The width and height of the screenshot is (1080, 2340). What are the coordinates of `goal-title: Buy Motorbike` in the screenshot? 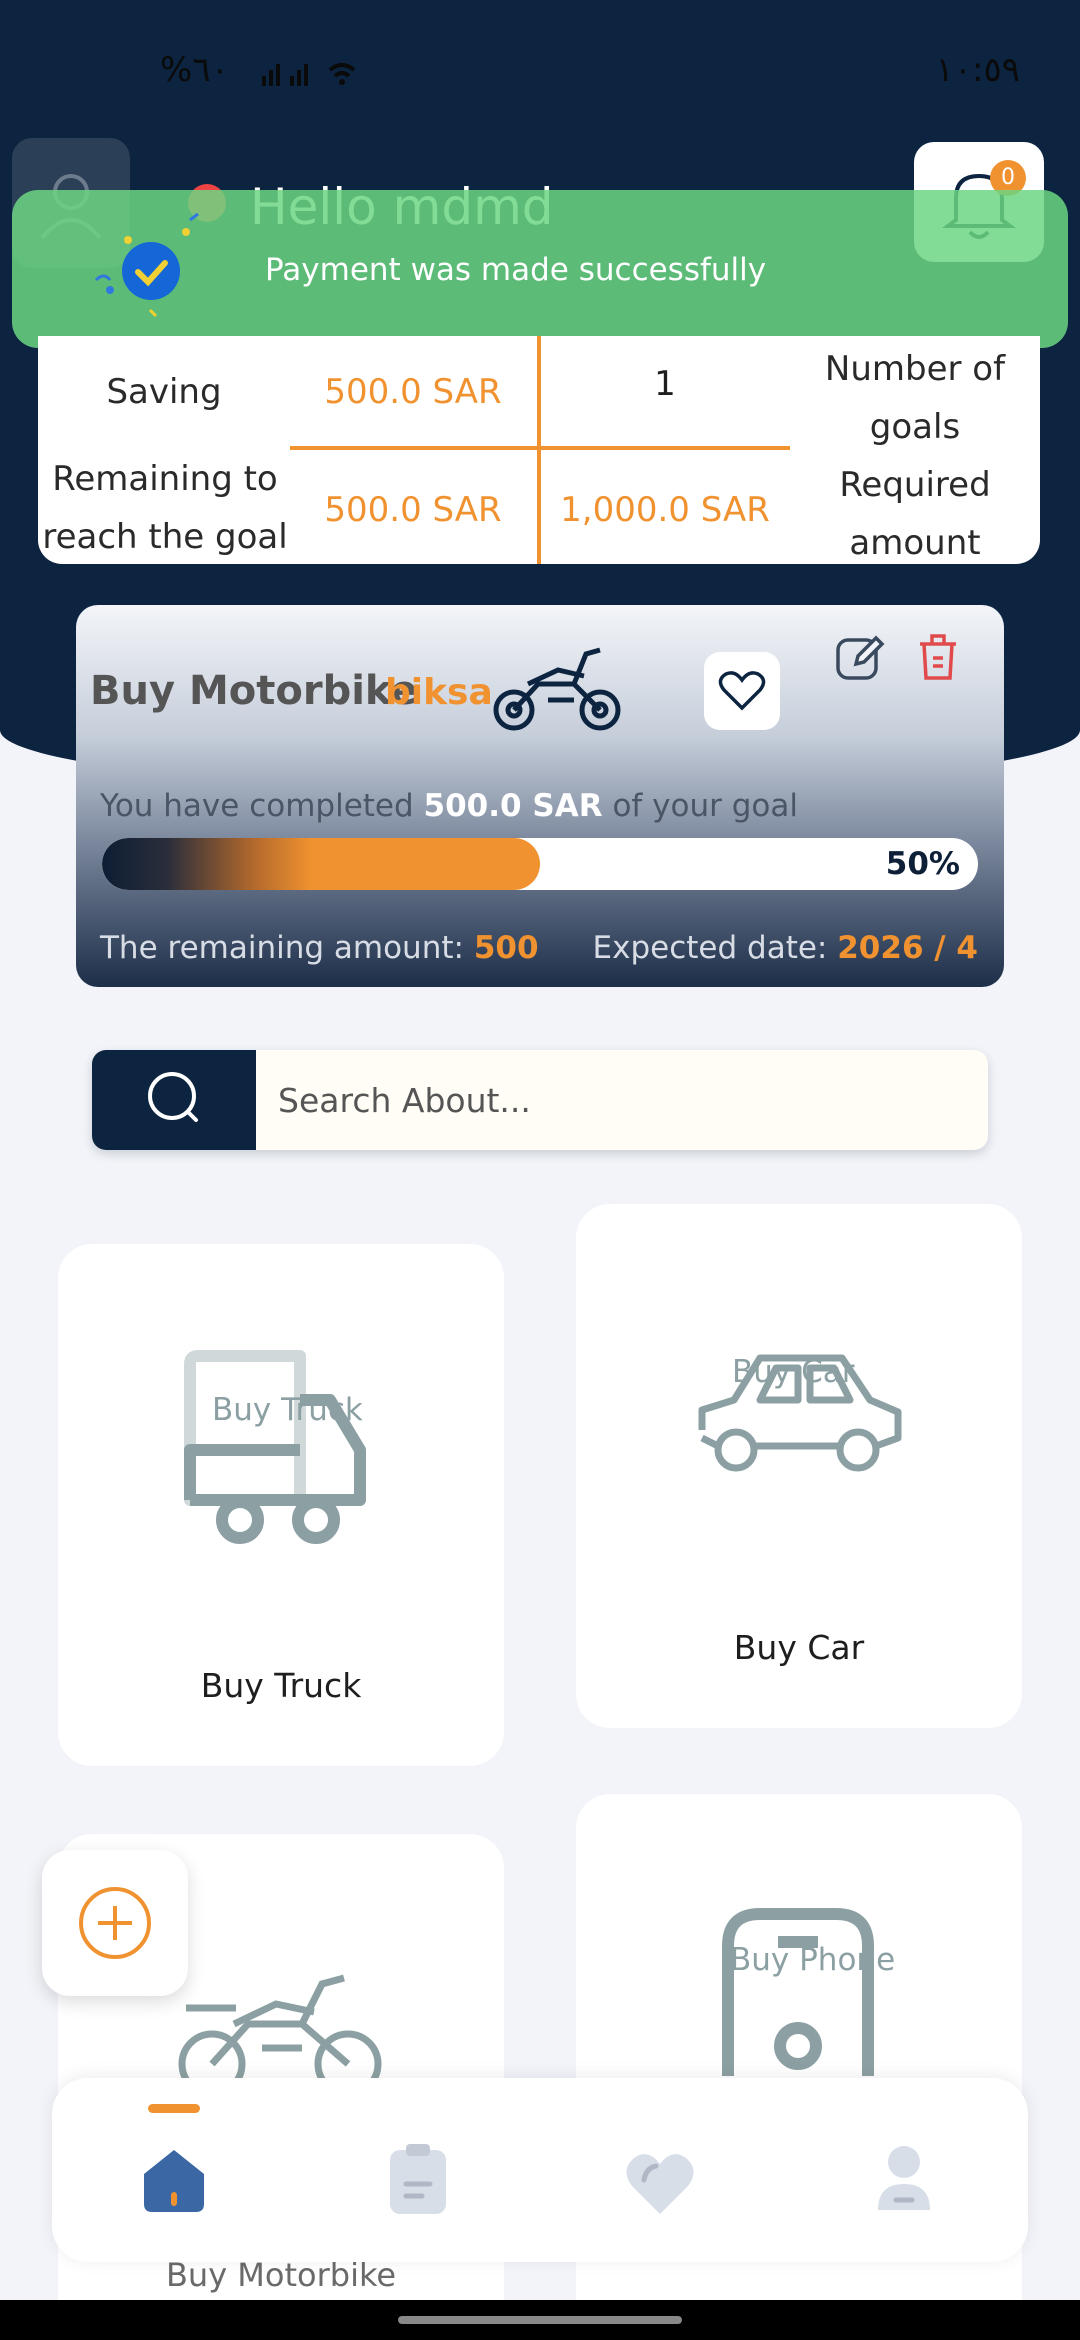 It's located at (254, 691).